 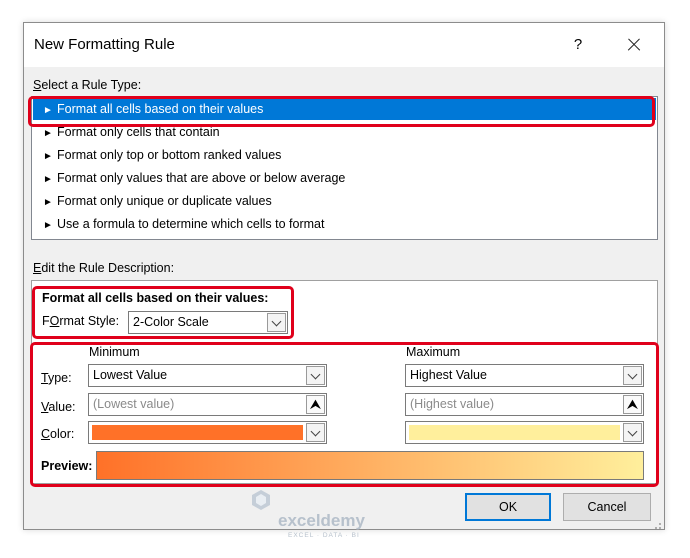 I want to click on maximum-value-input: (Highest value) ⮝, so click(x=524, y=404).